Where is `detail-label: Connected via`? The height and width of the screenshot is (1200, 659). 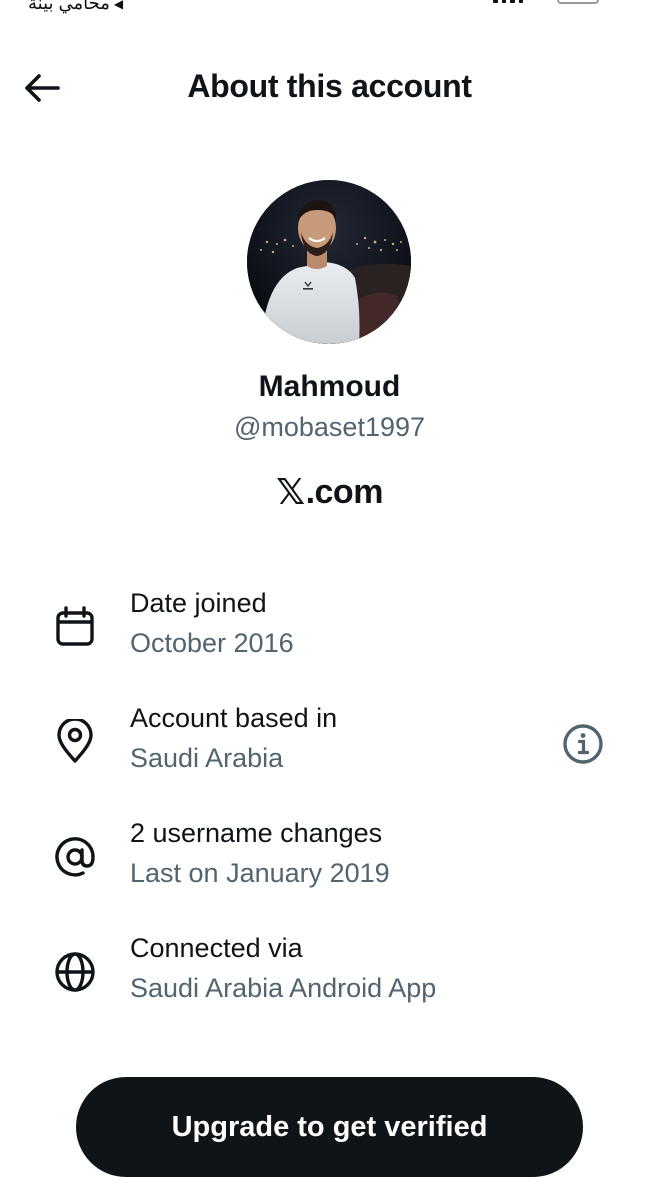
detail-label: Connected via is located at coordinates (216, 948).